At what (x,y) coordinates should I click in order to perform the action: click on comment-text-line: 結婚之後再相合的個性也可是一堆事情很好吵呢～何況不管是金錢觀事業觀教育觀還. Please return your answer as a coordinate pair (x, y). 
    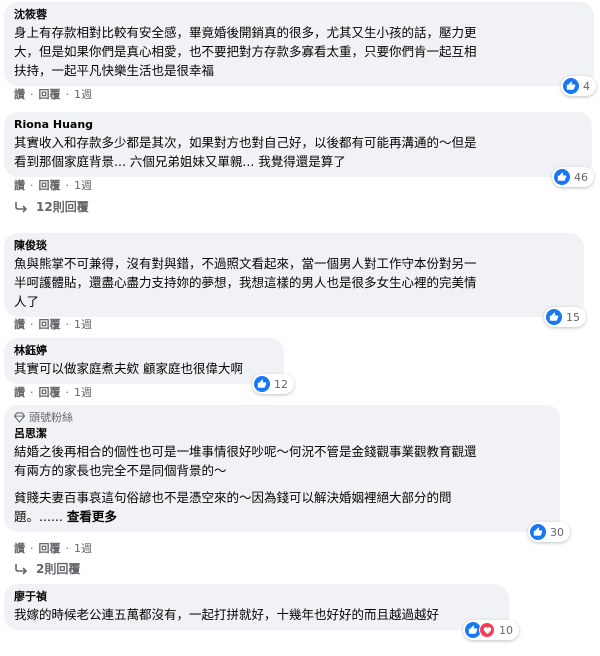
    Looking at the image, I should click on (245, 451).